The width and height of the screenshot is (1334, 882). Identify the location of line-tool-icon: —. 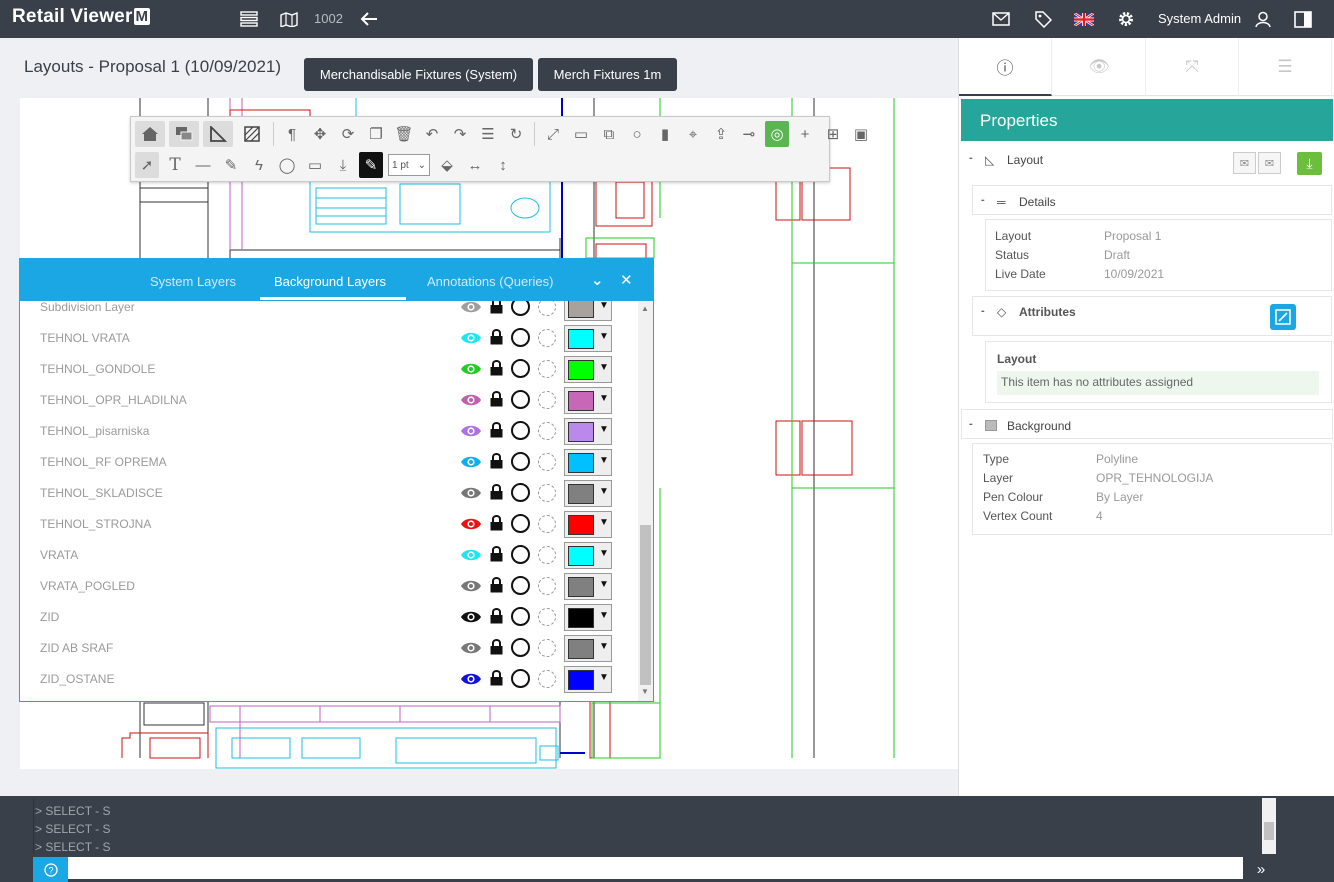
(203, 165).